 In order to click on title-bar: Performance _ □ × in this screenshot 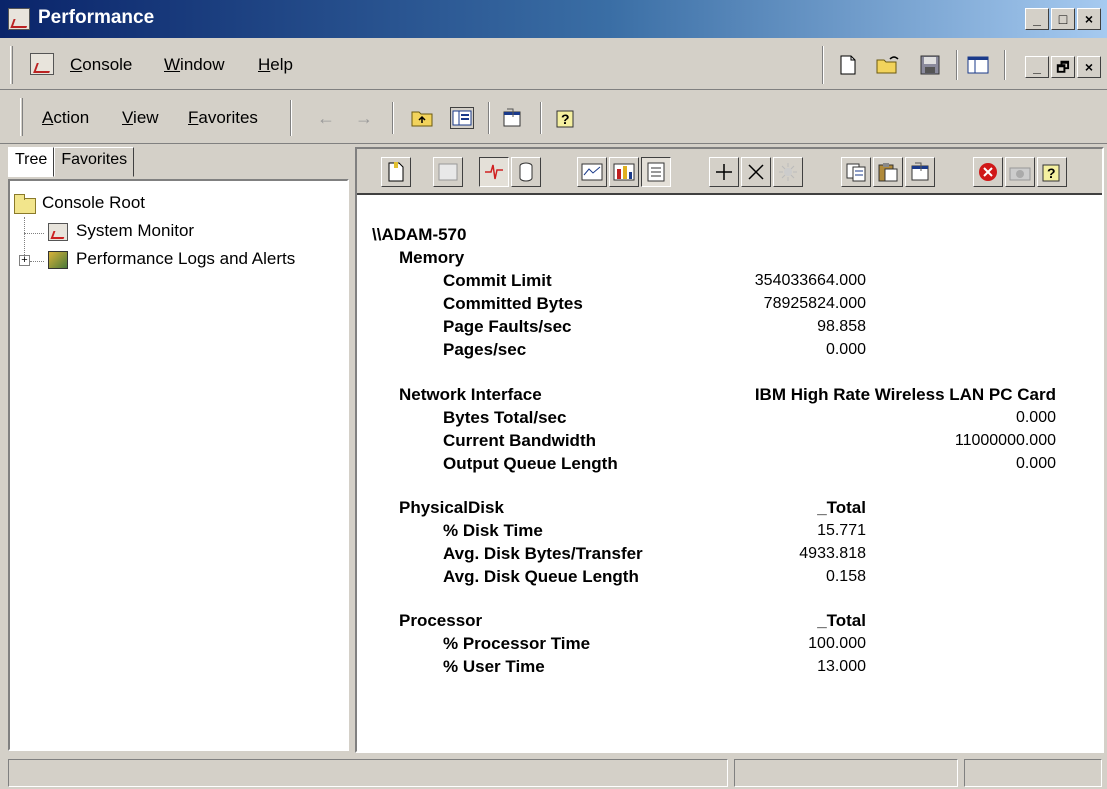, I will do `click(553, 19)`.